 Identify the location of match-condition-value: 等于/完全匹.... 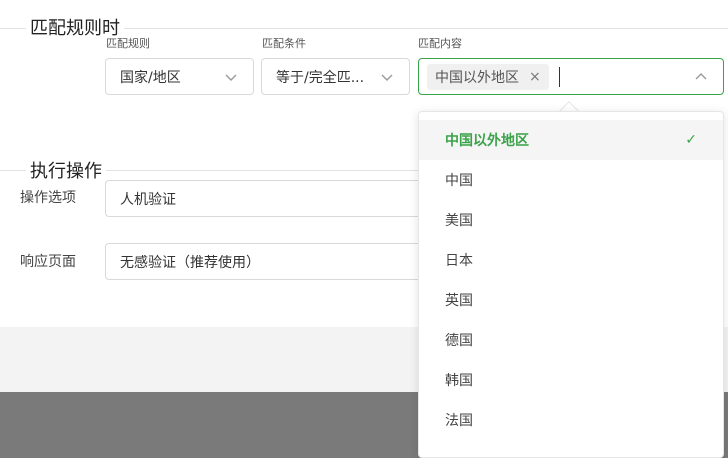
(320, 77).